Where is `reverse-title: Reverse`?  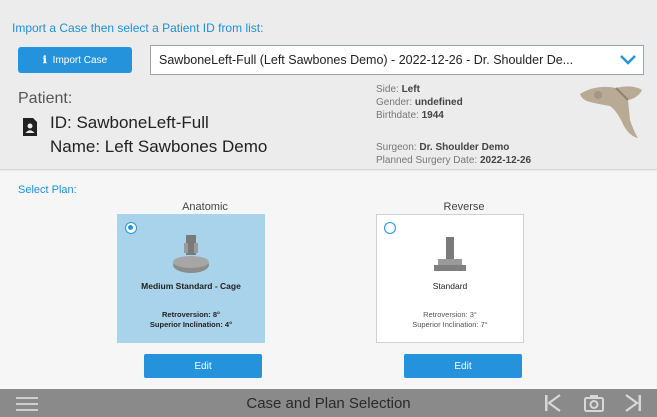
reverse-title: Reverse is located at coordinates (464, 207).